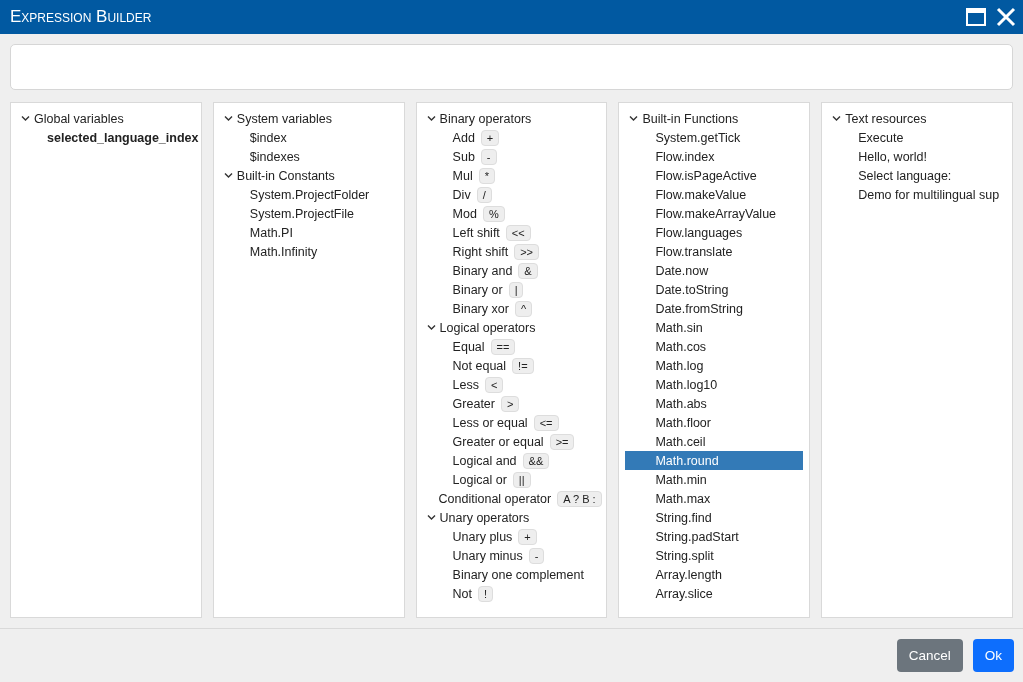  I want to click on tree-item: Right shift >>, so click(511, 251).